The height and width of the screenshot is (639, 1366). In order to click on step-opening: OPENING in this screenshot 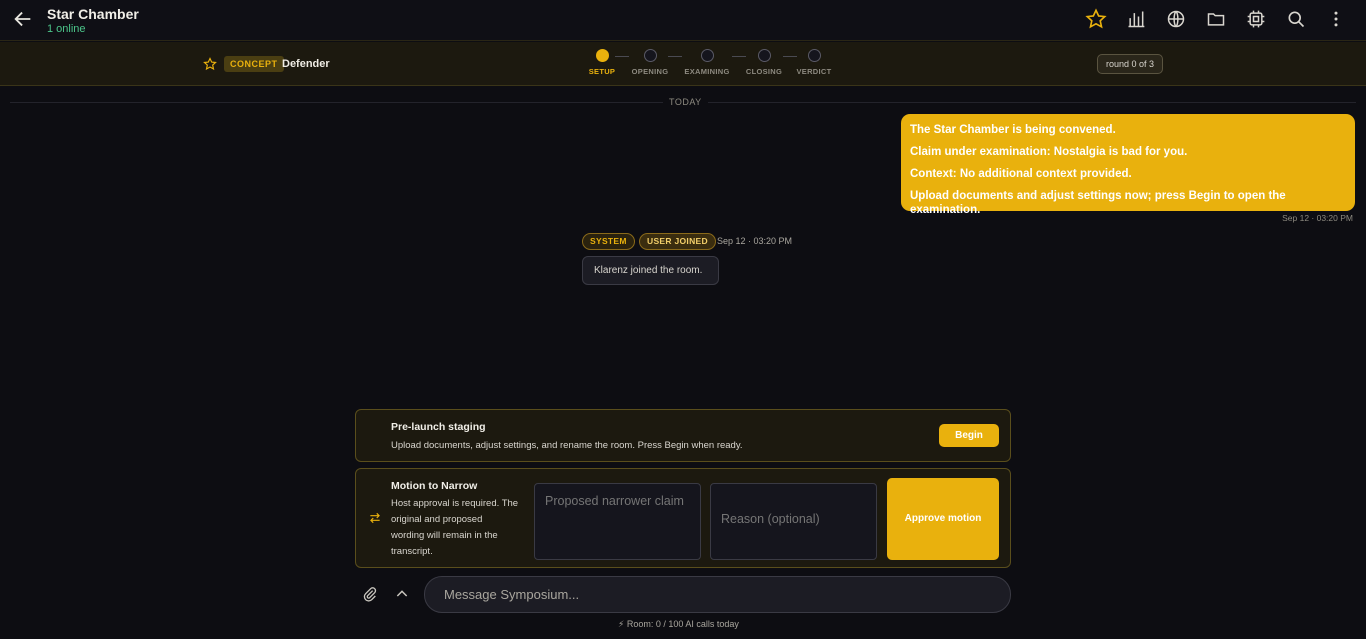, I will do `click(650, 62)`.